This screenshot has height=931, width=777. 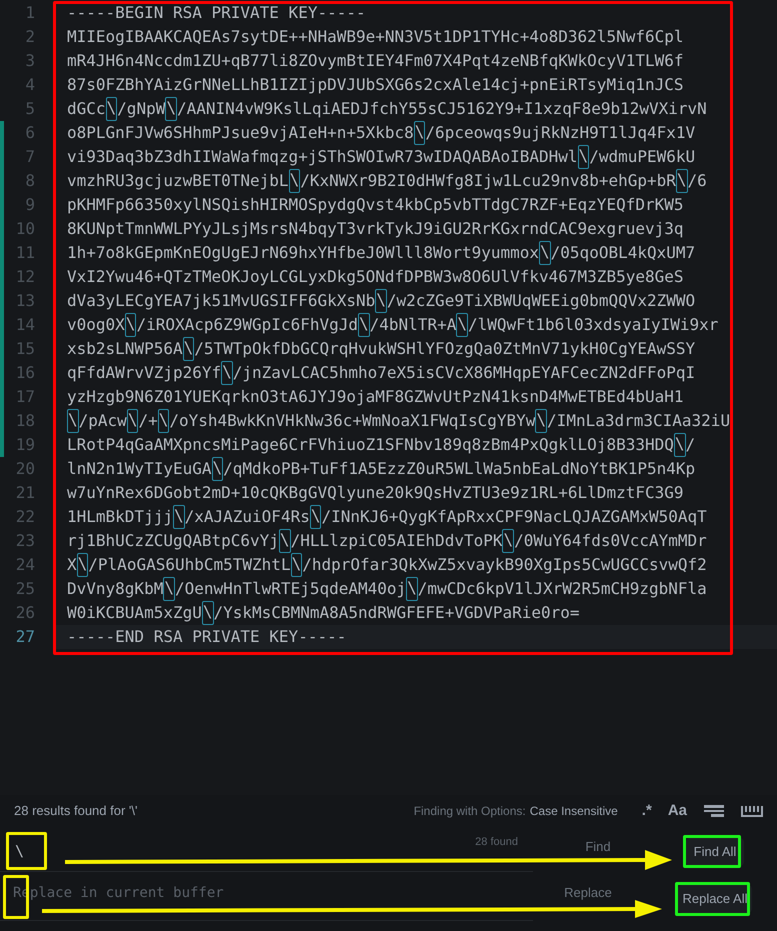 I want to click on line-number: 12, so click(x=25, y=277).